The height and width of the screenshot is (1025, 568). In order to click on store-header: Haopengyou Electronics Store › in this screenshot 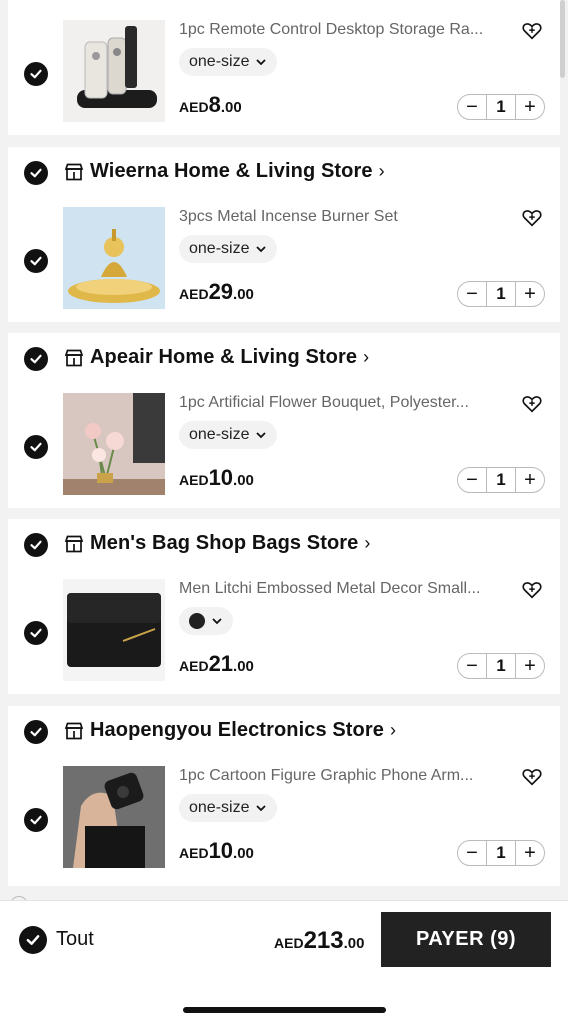, I will do `click(284, 732)`.